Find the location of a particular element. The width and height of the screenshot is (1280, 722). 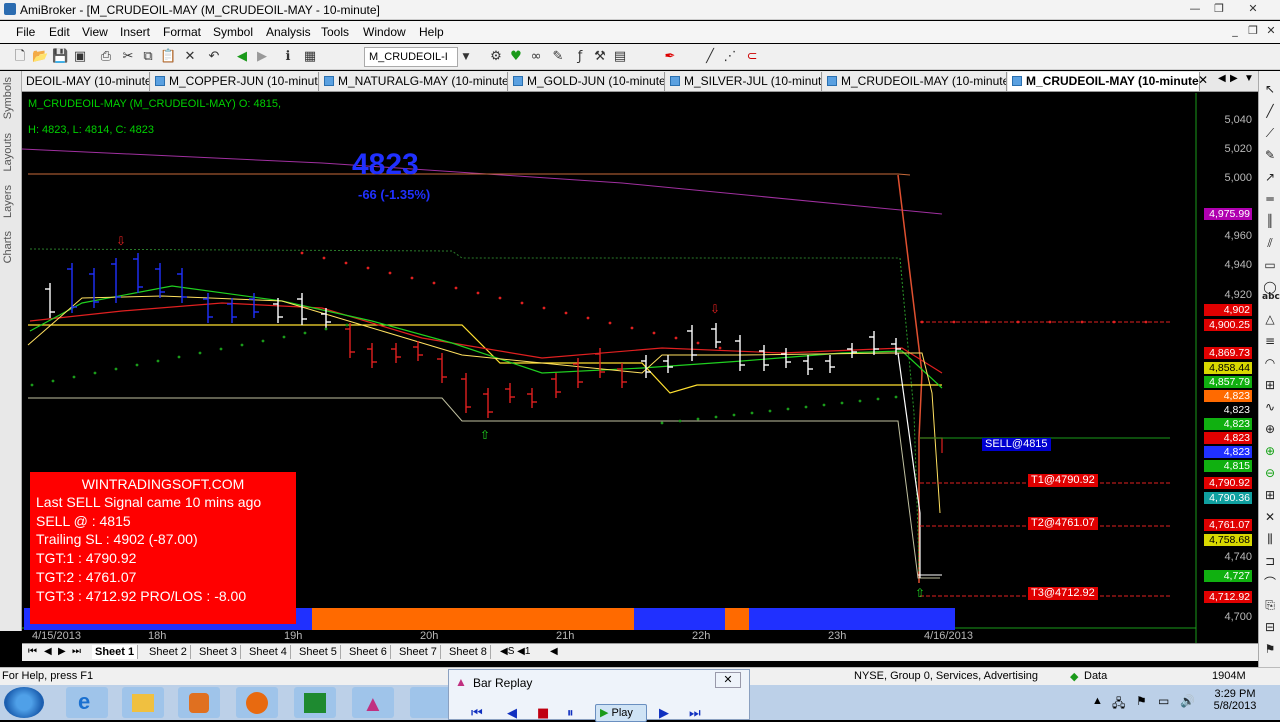

menu-view: View is located at coordinates (95, 32).